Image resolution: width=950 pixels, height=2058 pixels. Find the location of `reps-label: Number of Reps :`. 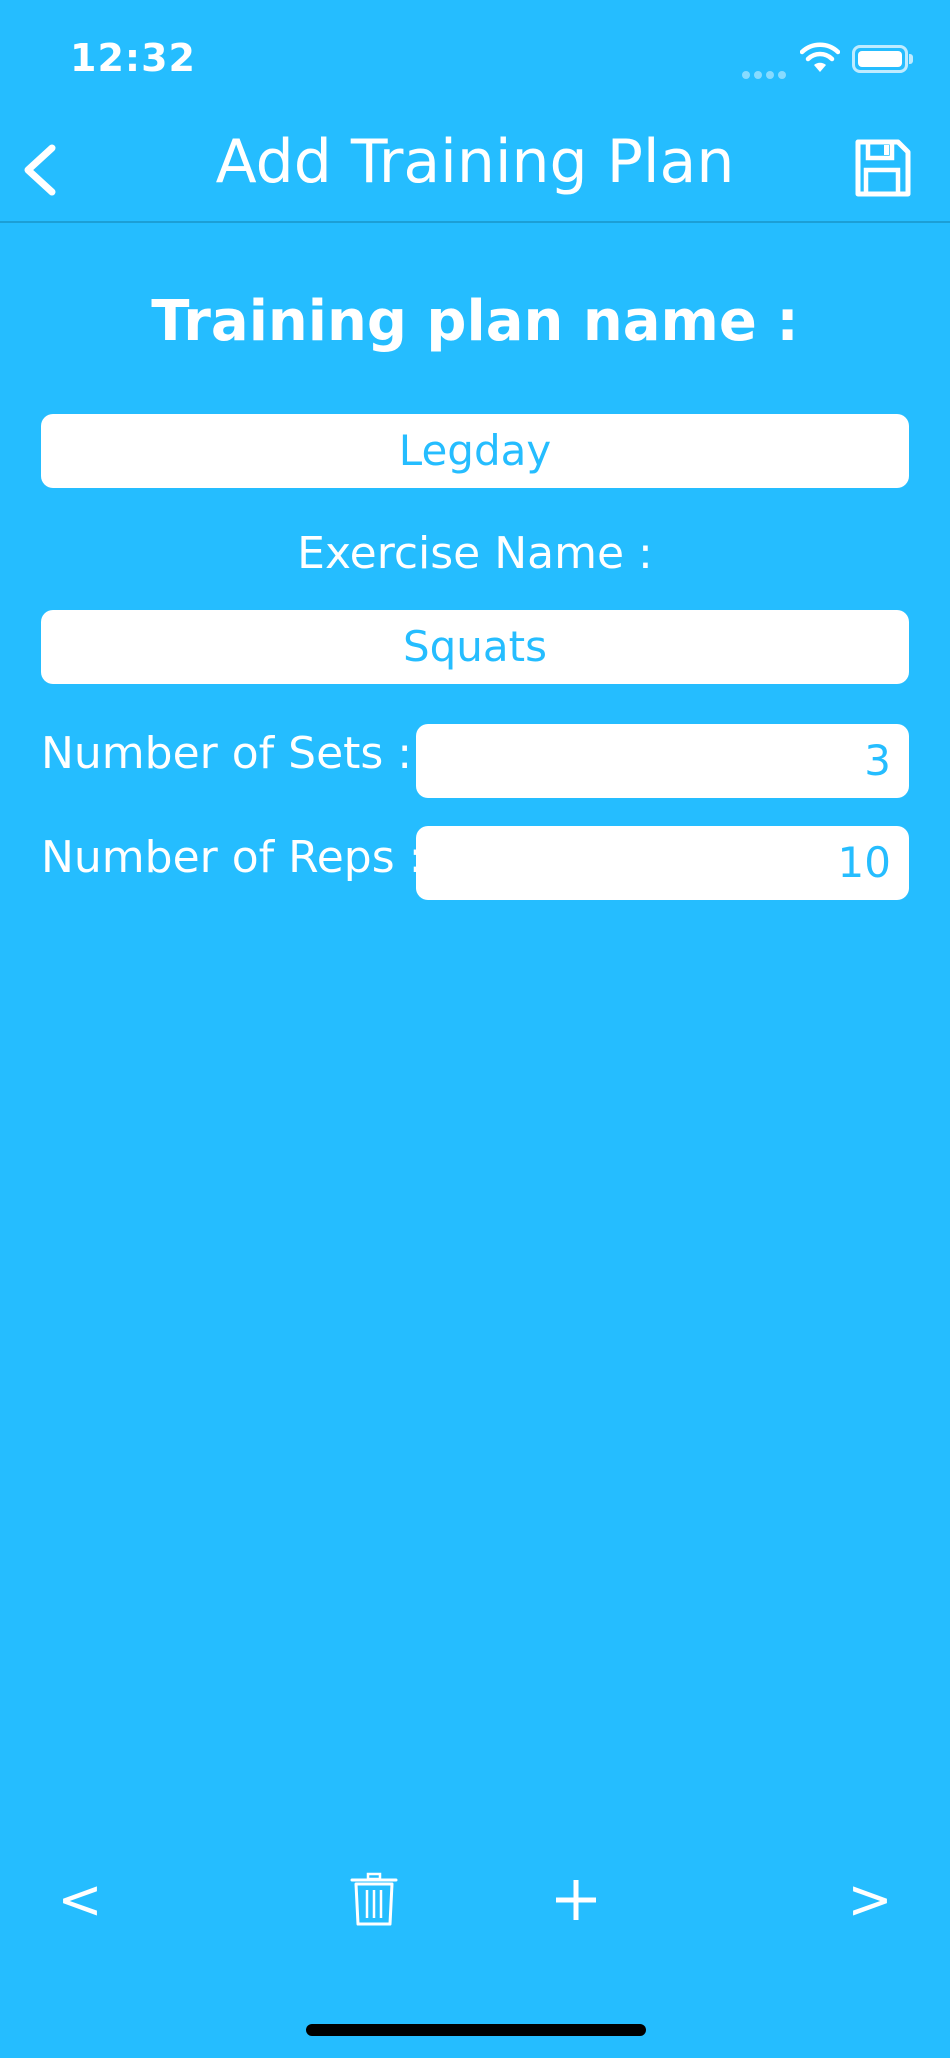

reps-label: Number of Reps : is located at coordinates (232, 857).